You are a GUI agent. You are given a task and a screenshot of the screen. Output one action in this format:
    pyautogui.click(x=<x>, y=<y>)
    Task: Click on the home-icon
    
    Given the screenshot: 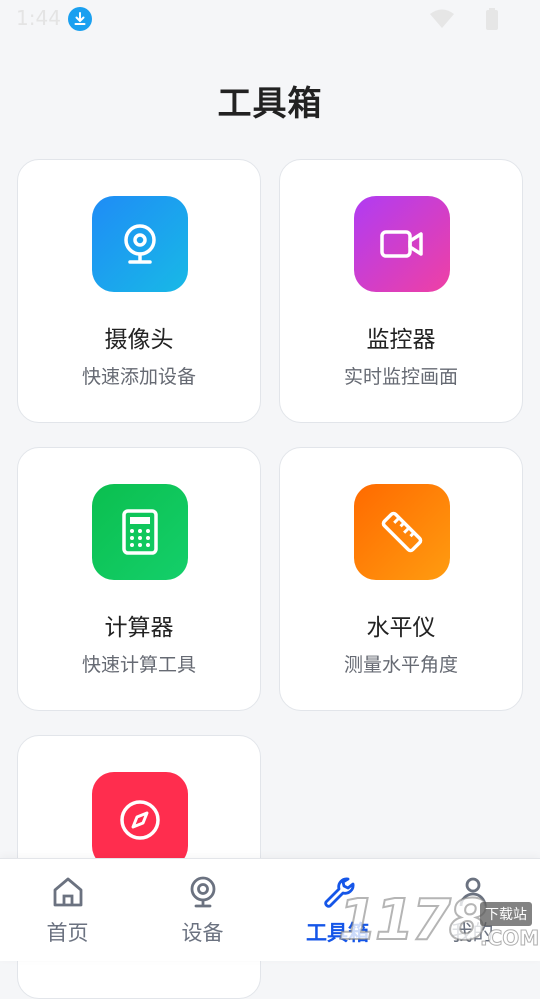 What is the action you would take?
    pyautogui.click(x=67, y=892)
    